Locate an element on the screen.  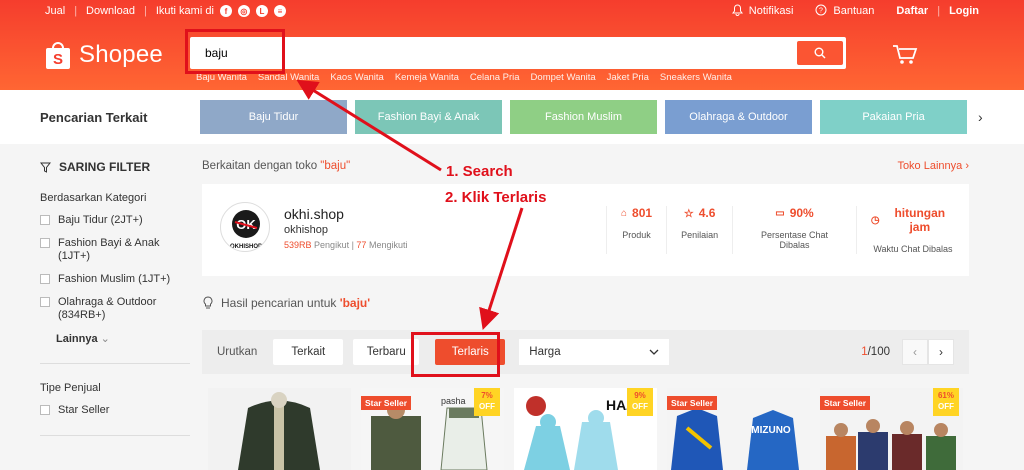
category-label: Fashion Bayi & Anak (1JT+) is located at coordinates (109, 249).